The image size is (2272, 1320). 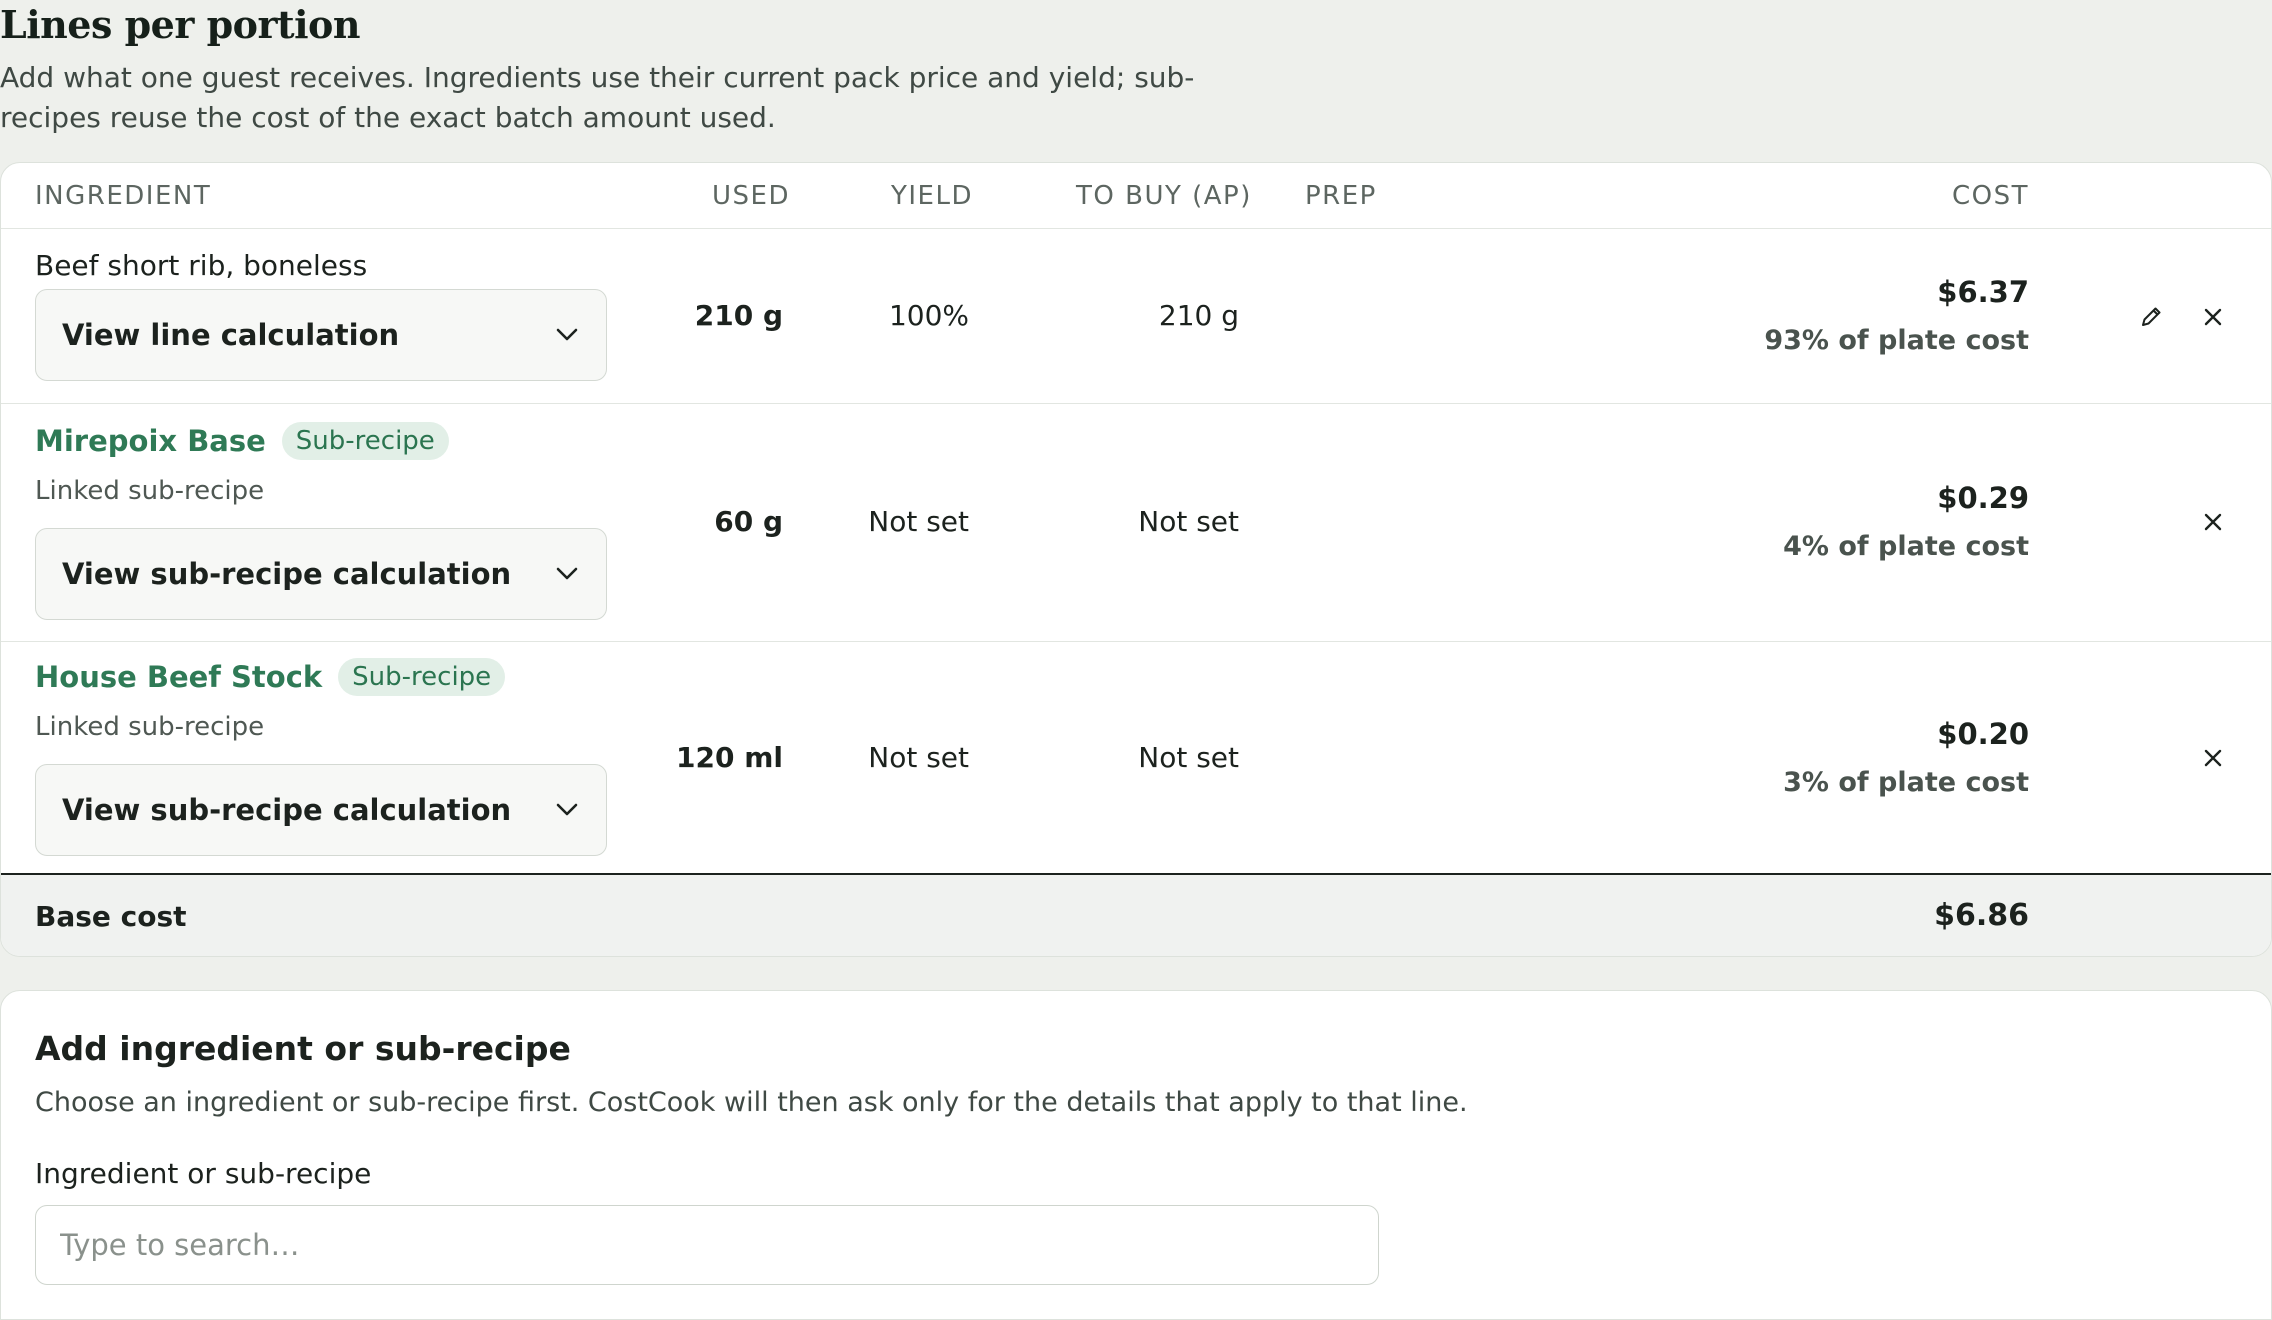 I want to click on yield-value: 100%, so click(x=928, y=315).